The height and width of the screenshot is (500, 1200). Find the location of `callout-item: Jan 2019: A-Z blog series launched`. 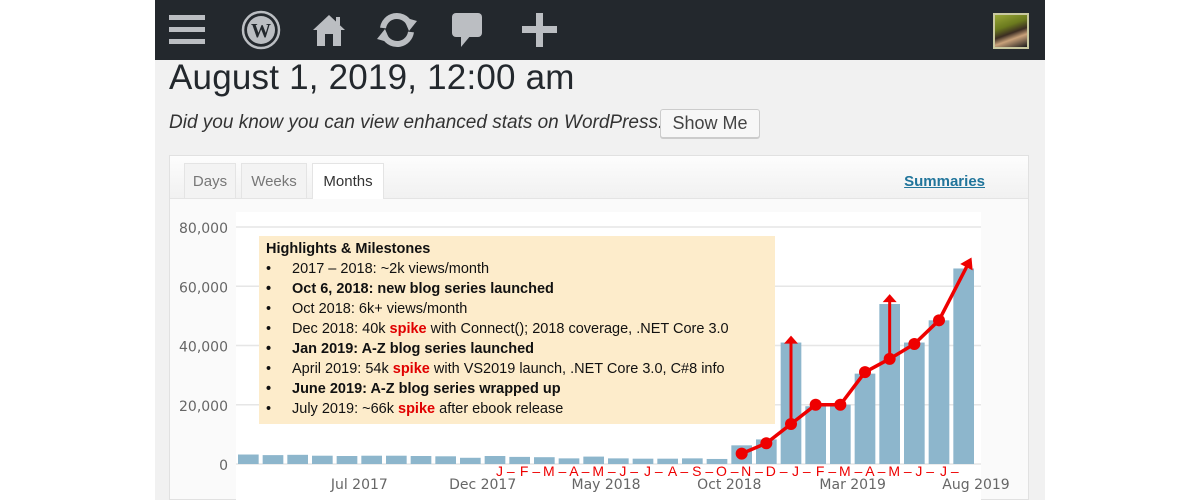

callout-item: Jan 2019: A-Z blog series launched is located at coordinates (520, 349).